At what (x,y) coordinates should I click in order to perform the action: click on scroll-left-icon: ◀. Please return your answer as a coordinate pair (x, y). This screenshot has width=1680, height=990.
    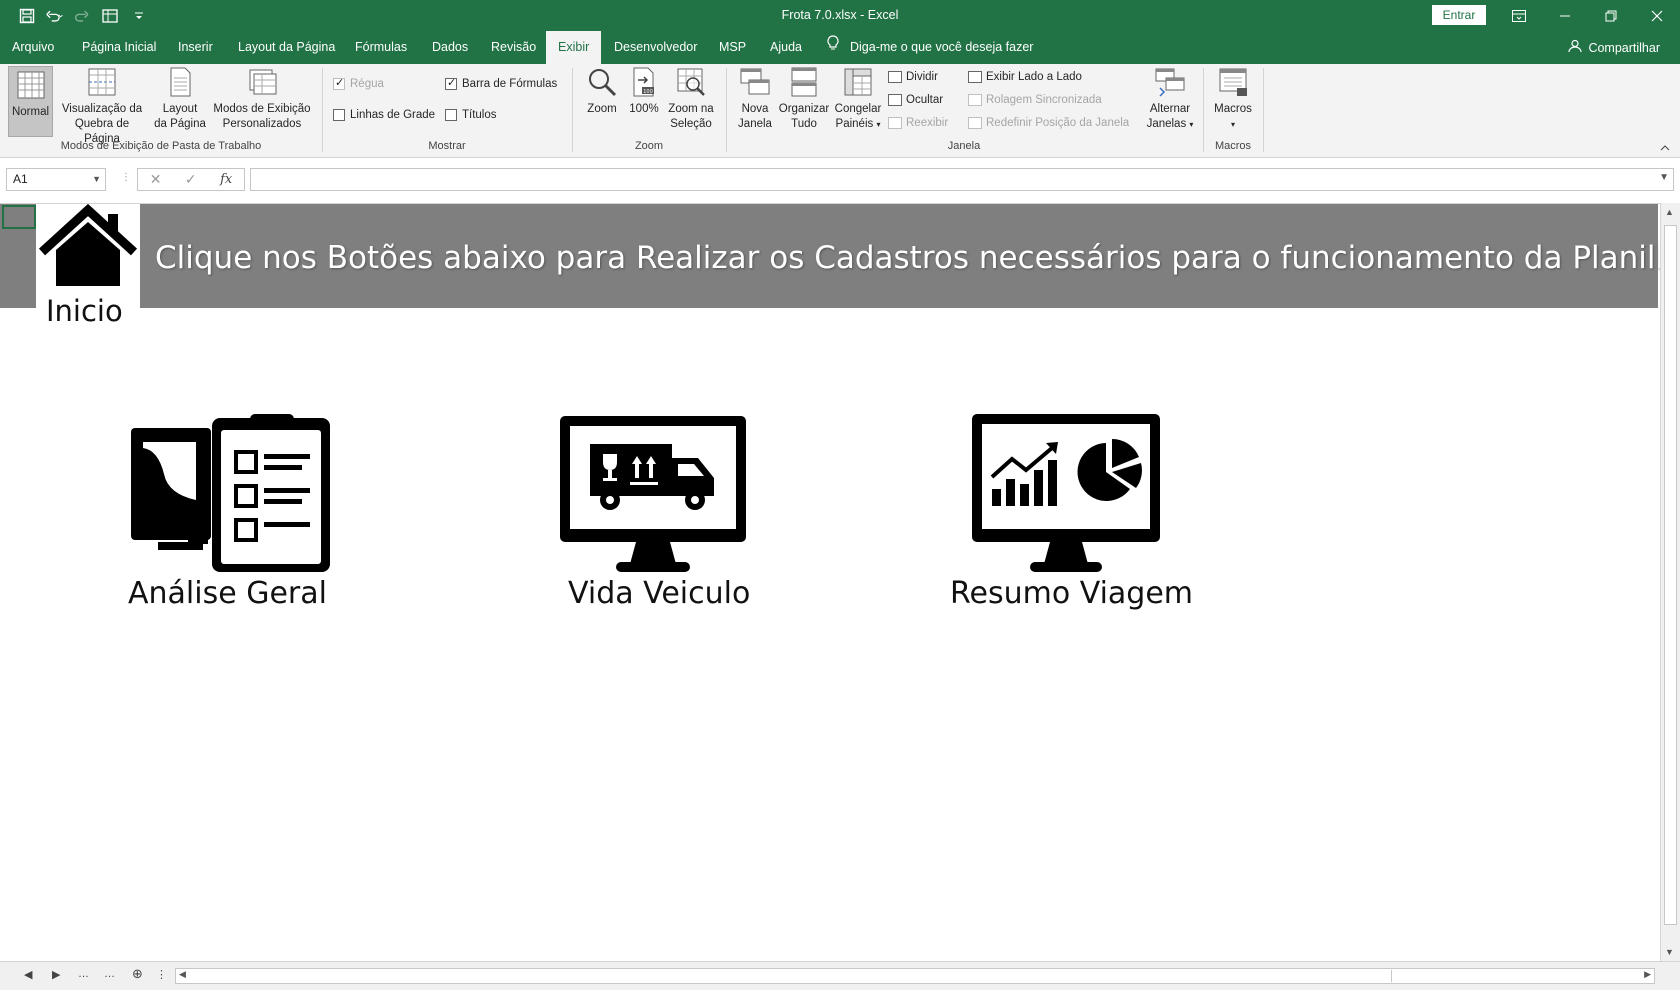
    Looking at the image, I should click on (182, 974).